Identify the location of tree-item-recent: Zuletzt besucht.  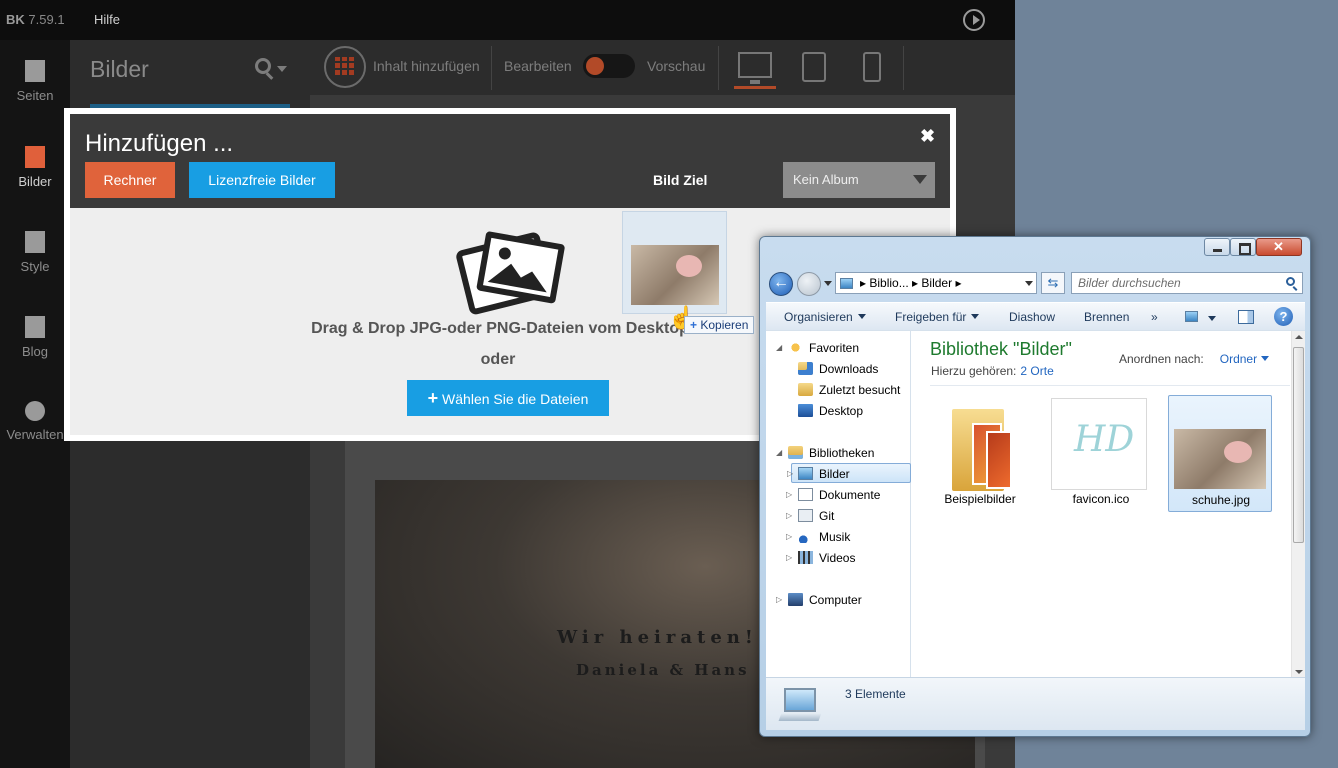
(849, 390).